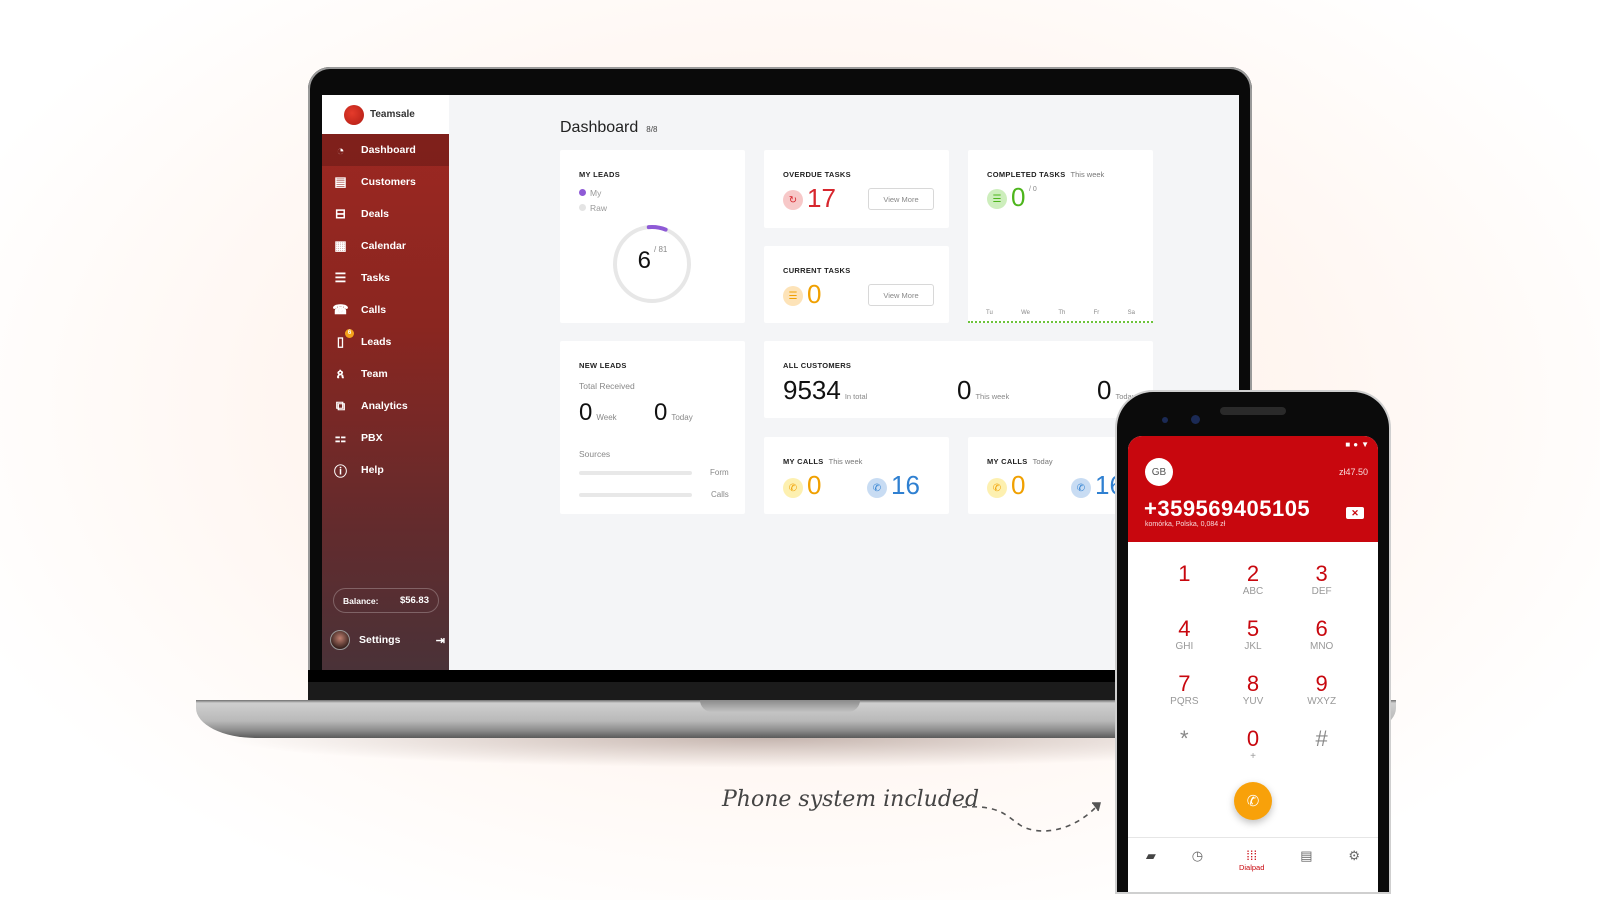 The width and height of the screenshot is (1600, 900). Describe the element at coordinates (1321, 747) in the screenshot. I see `dialpad-key: #` at that location.